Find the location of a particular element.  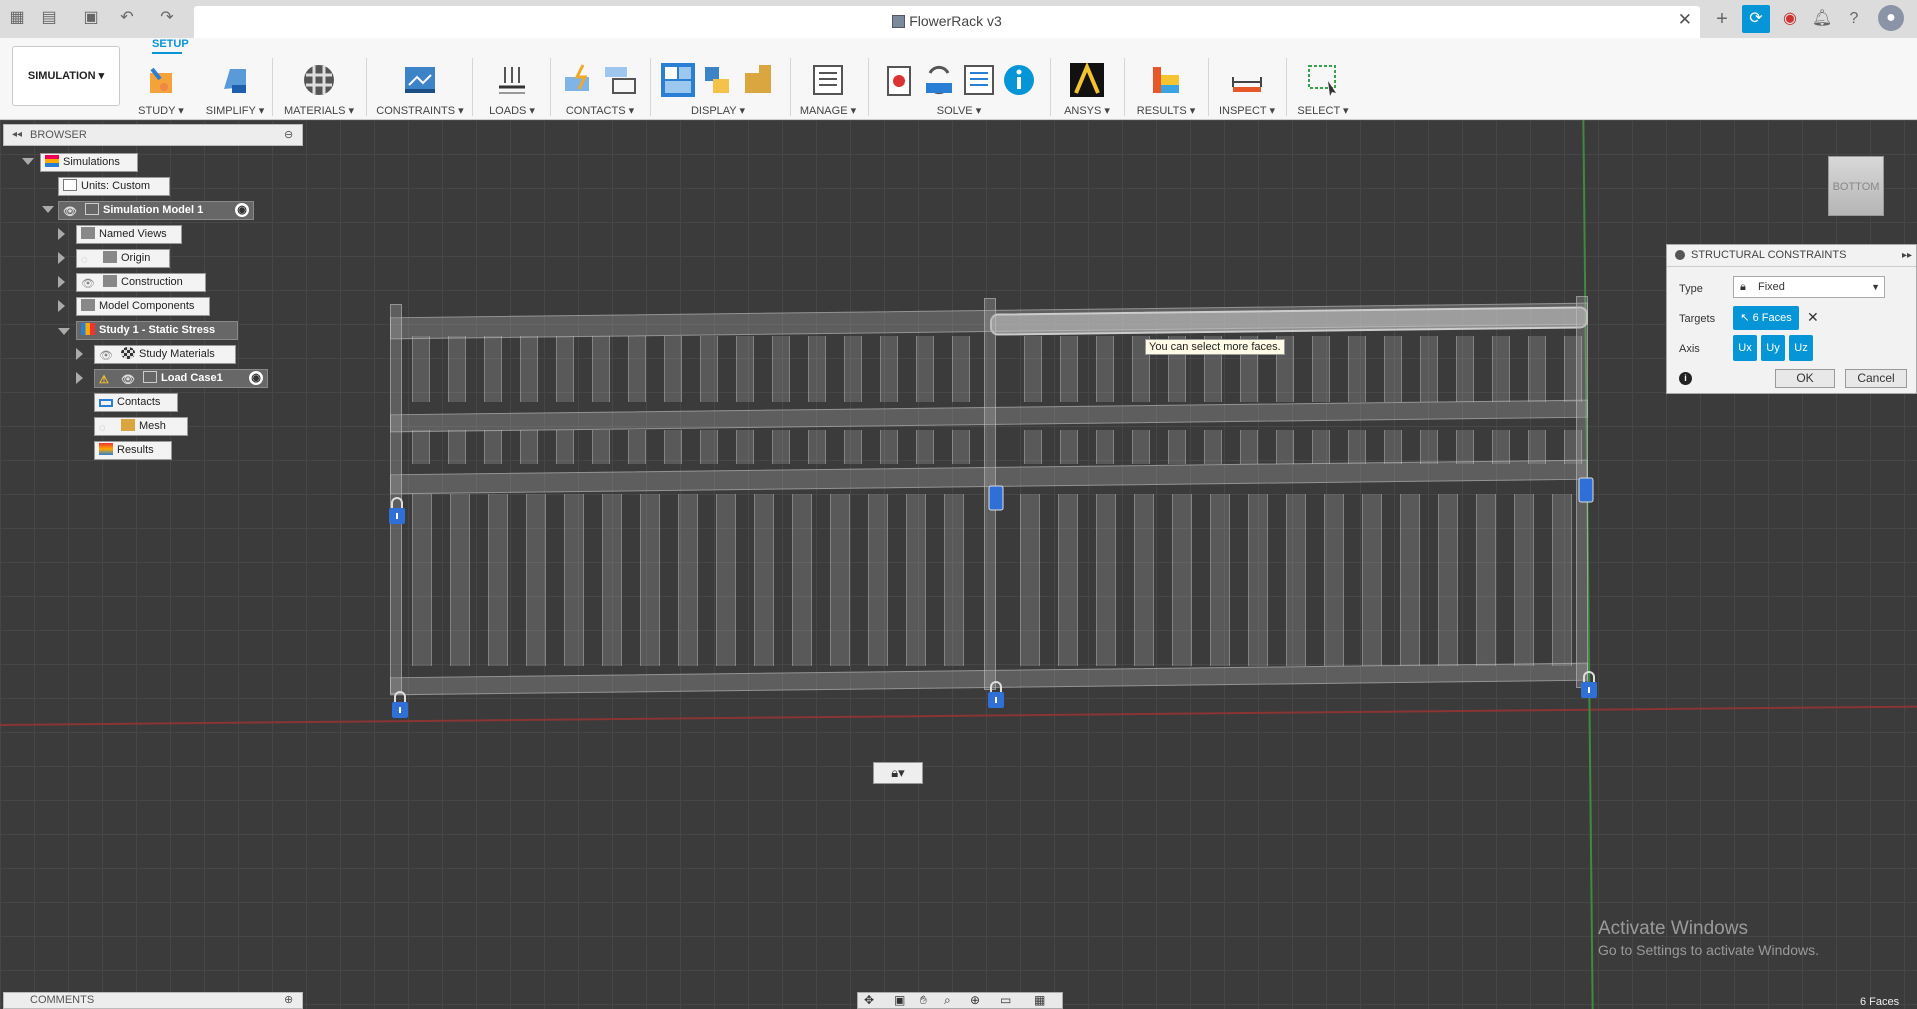

file-menu-icon: ▤ is located at coordinates (49, 18).